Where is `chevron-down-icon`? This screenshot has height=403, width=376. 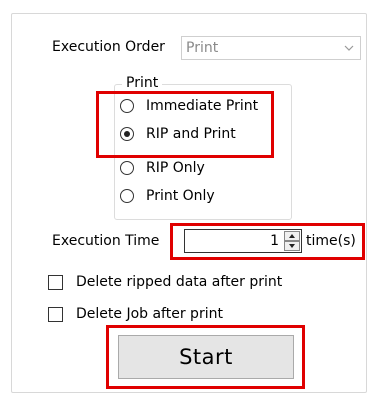 chevron-down-icon is located at coordinates (349, 48).